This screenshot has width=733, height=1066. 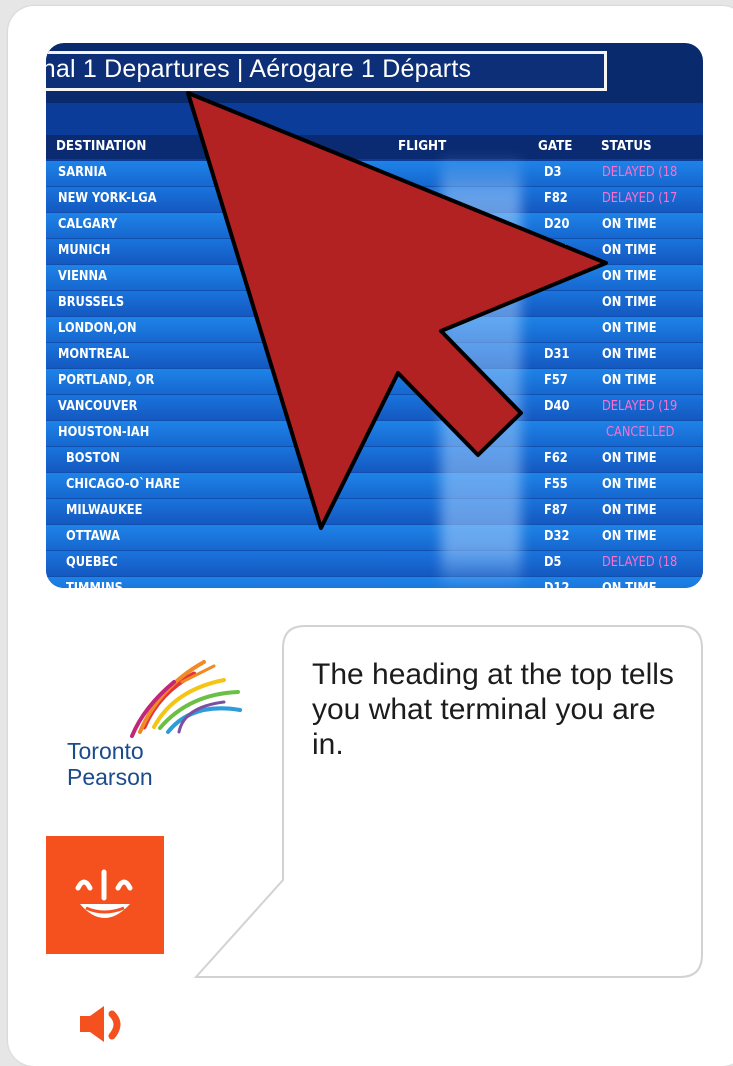 I want to click on speaker-icon, so click(x=106, y=1022).